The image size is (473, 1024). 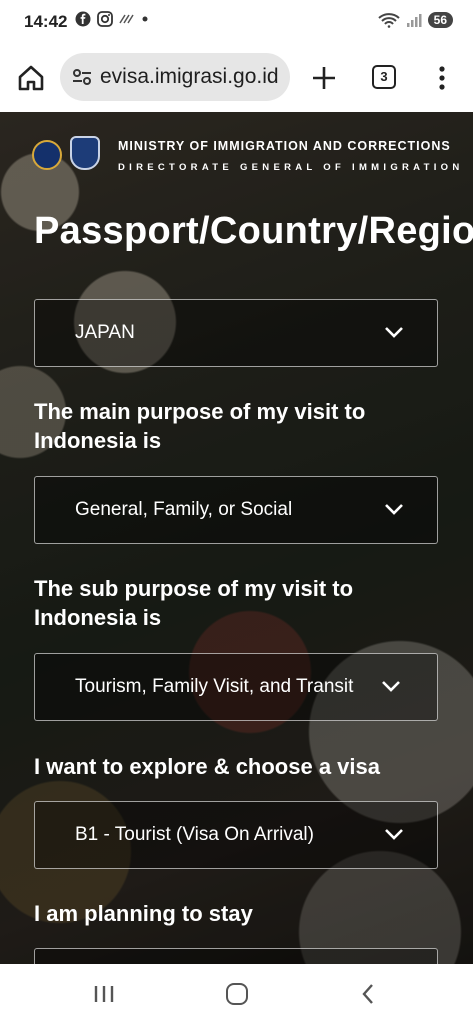 I want to click on visa-select: B1 - Tourist (Visa On Arrival), so click(x=236, y=835).